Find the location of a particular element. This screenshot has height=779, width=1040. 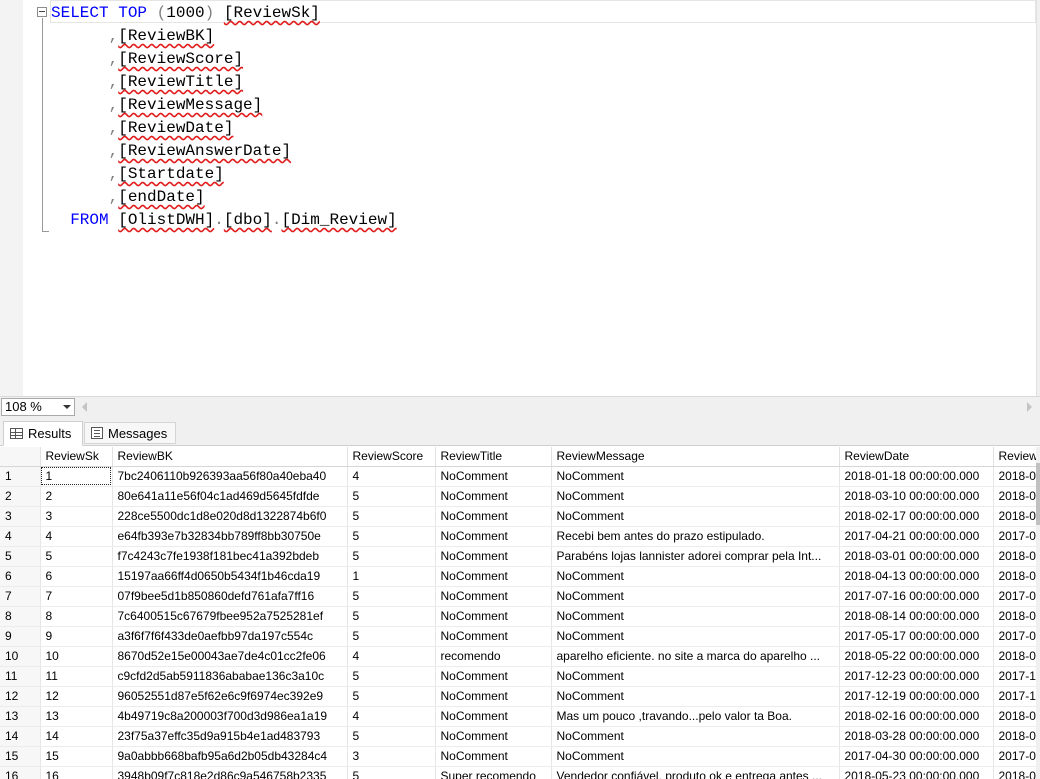

column-header: ReviewTitle is located at coordinates (493, 457).